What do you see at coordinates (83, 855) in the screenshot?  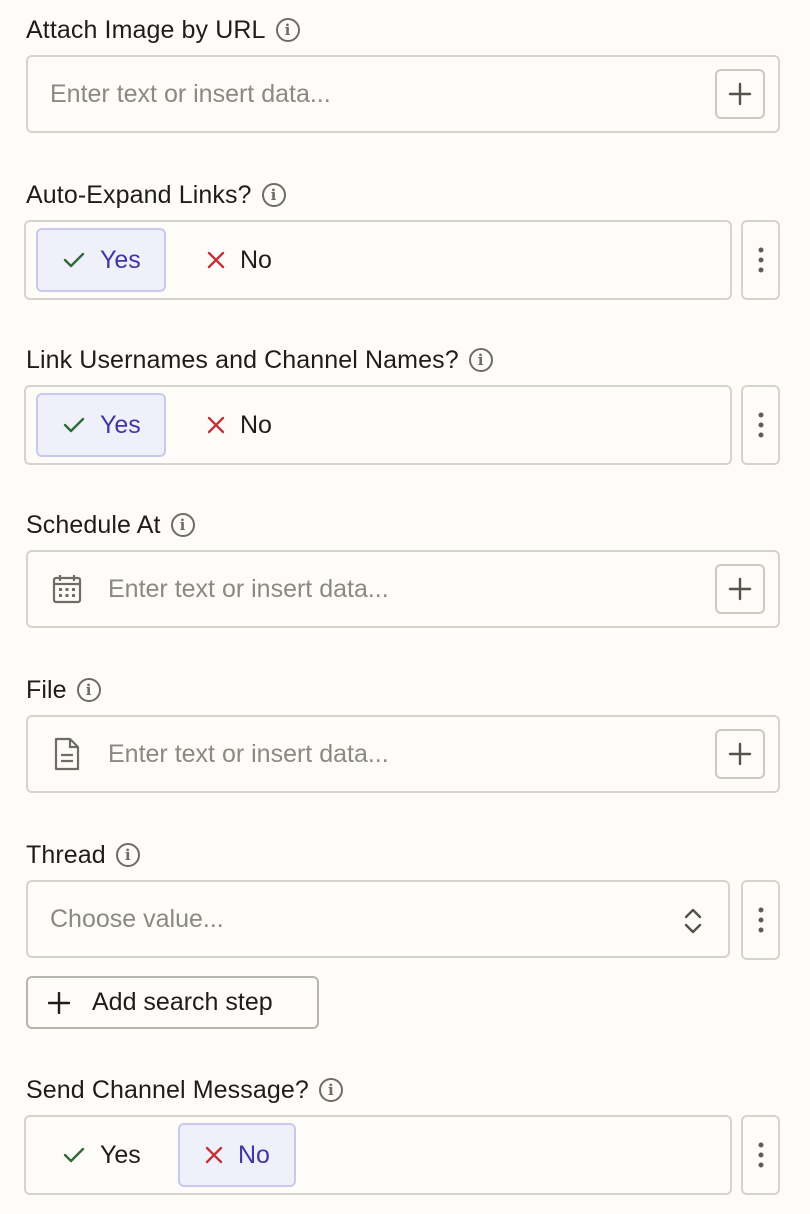 I see `field-label-thread: Thread i` at bounding box center [83, 855].